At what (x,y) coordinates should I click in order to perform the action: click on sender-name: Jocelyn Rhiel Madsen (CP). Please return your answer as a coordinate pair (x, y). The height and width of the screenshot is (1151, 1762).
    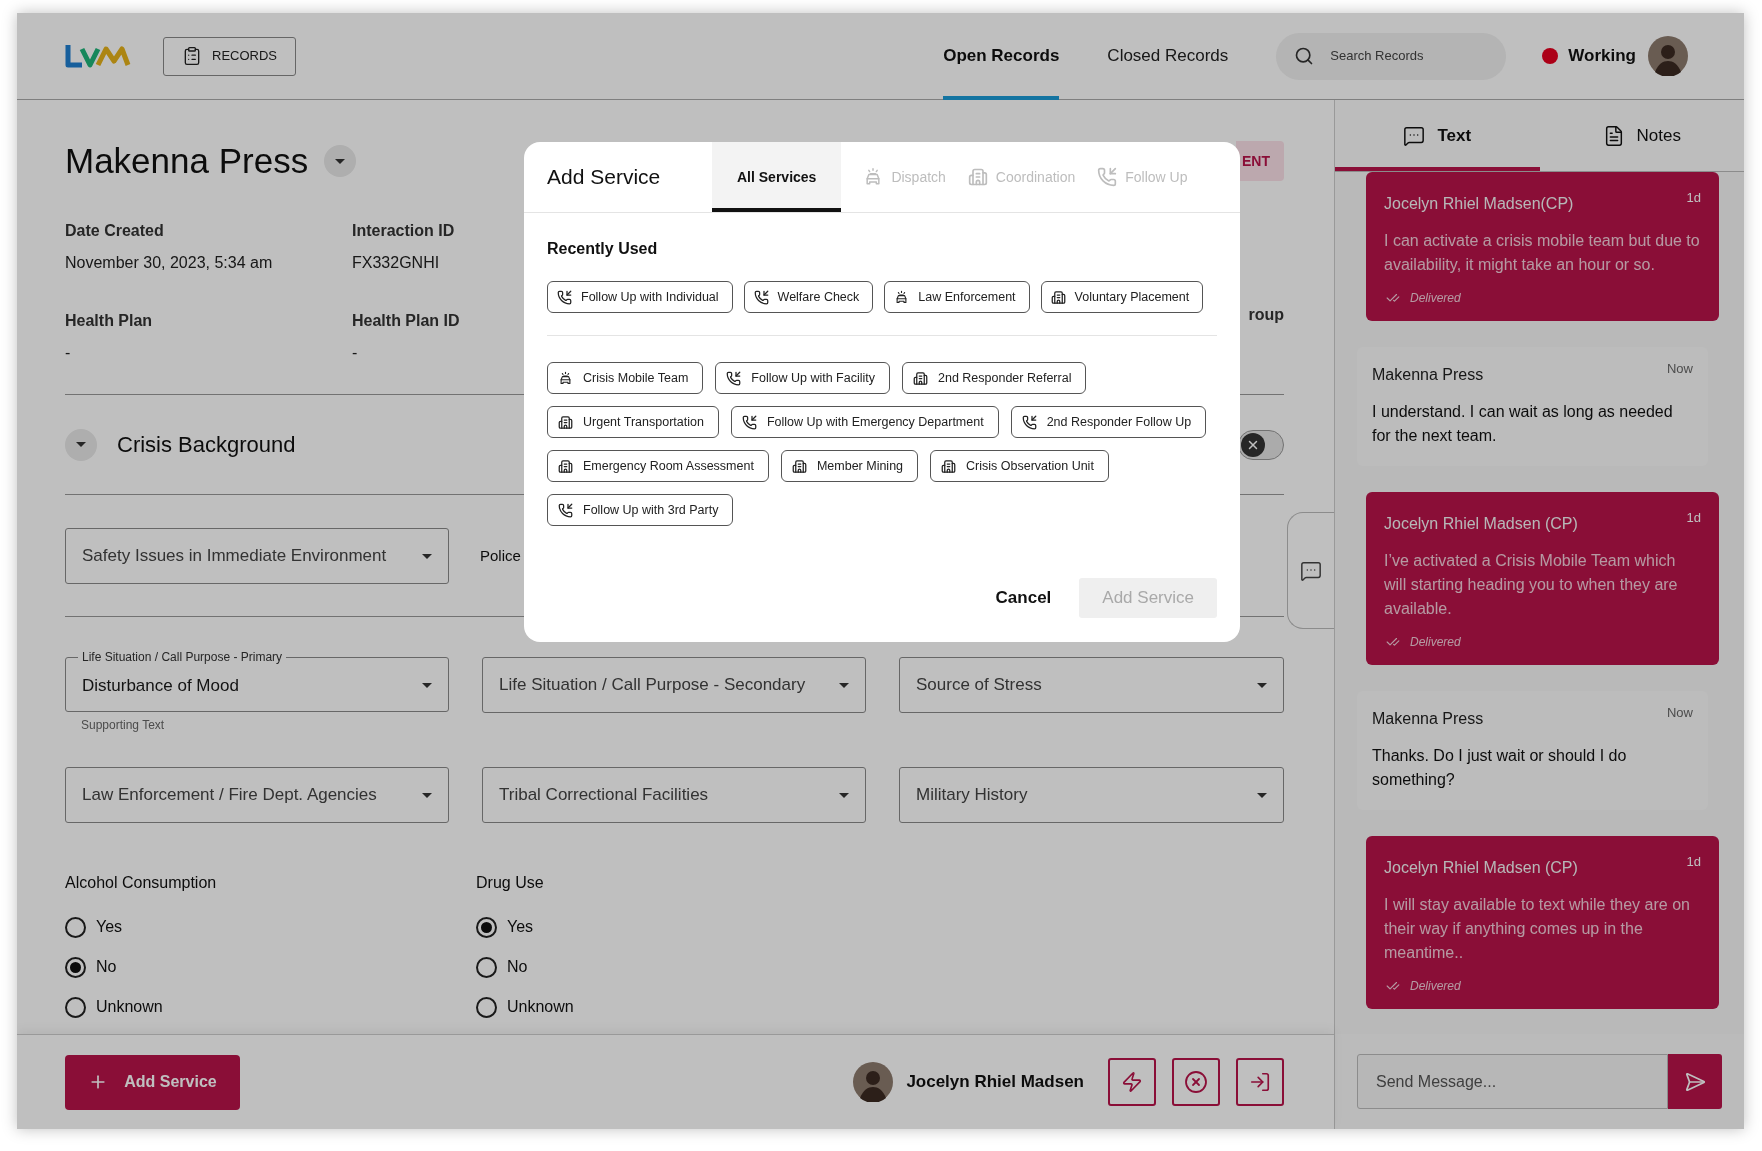
    Looking at the image, I should click on (1481, 524).